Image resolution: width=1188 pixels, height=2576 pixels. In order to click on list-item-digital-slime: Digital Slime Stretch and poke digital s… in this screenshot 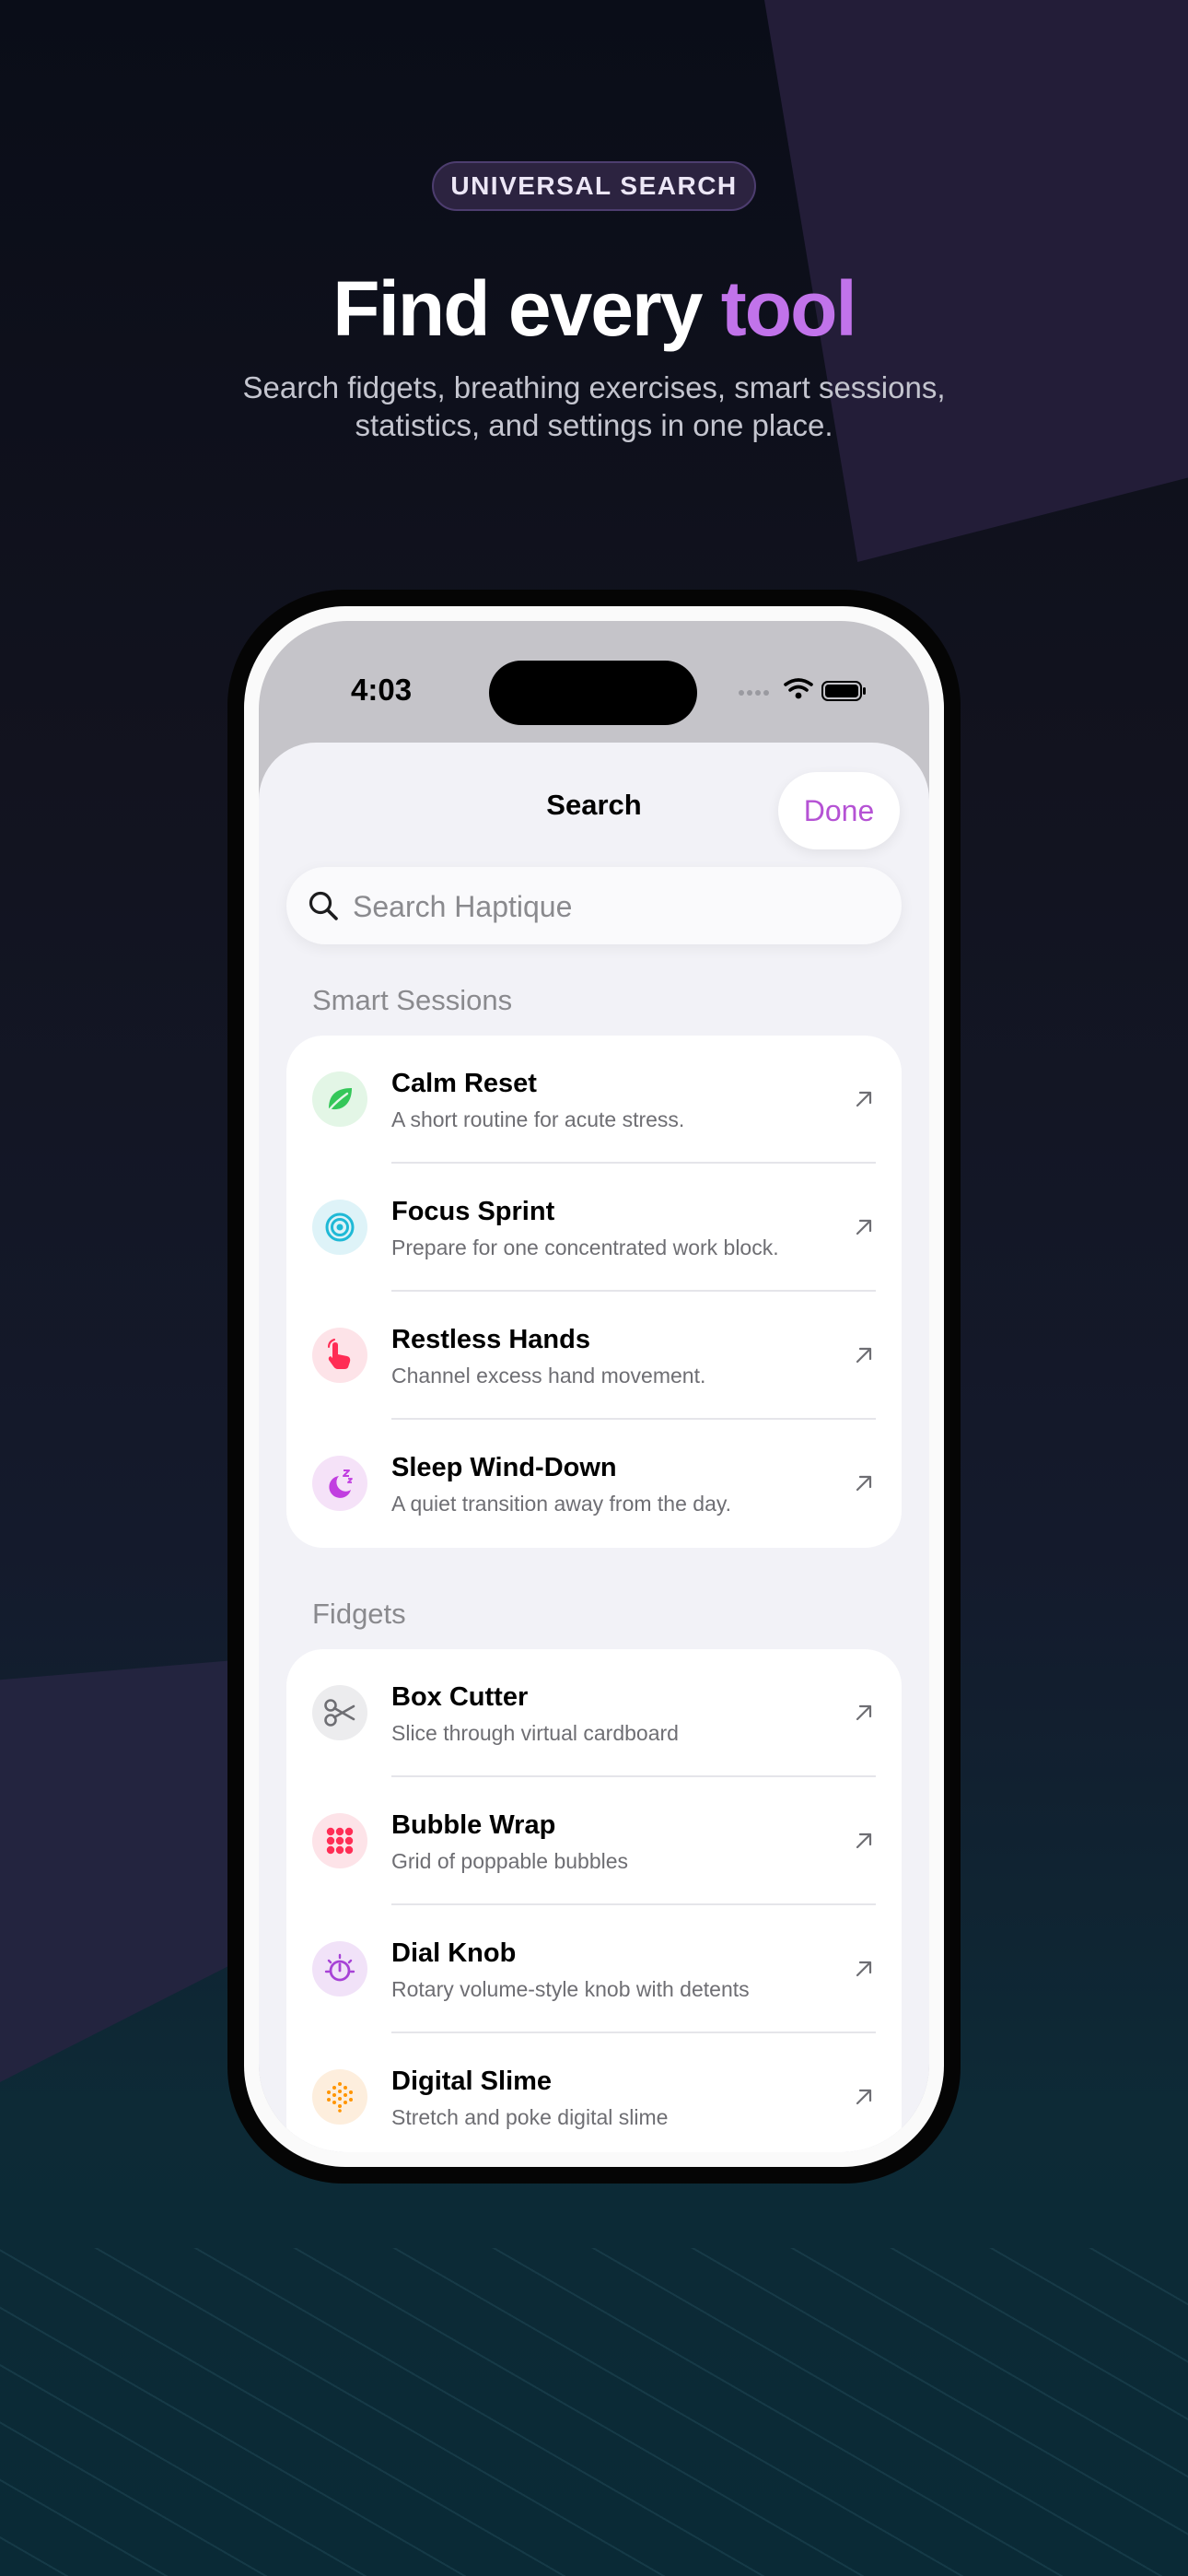, I will do `click(594, 2092)`.